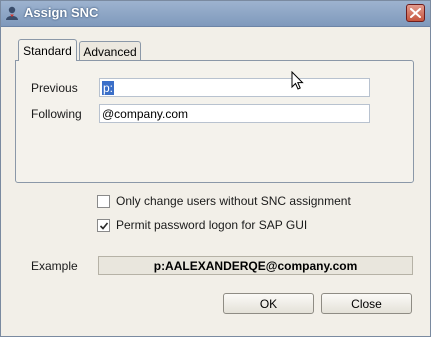 The height and width of the screenshot is (337, 431). I want to click on only-change-label: Only change users without SNC assignment, so click(233, 201).